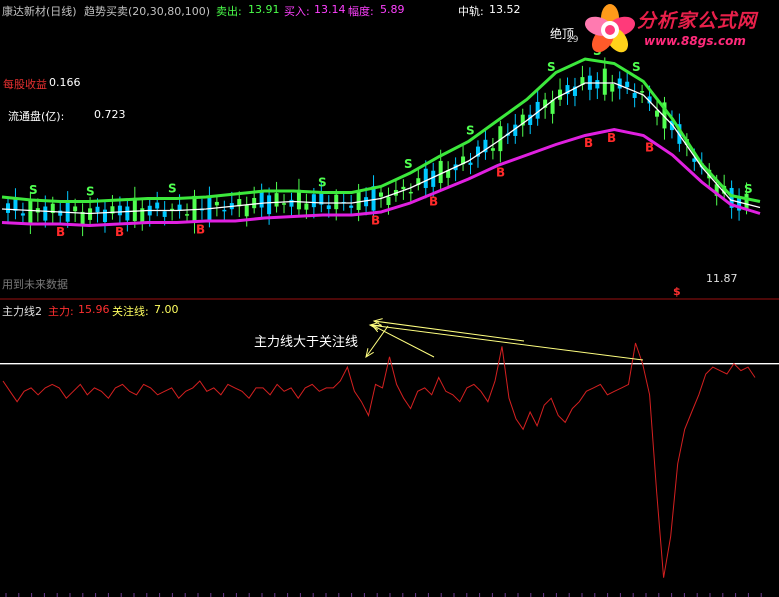  Describe the element at coordinates (110, 114) in the screenshot. I see `float-value: 0.723` at that location.